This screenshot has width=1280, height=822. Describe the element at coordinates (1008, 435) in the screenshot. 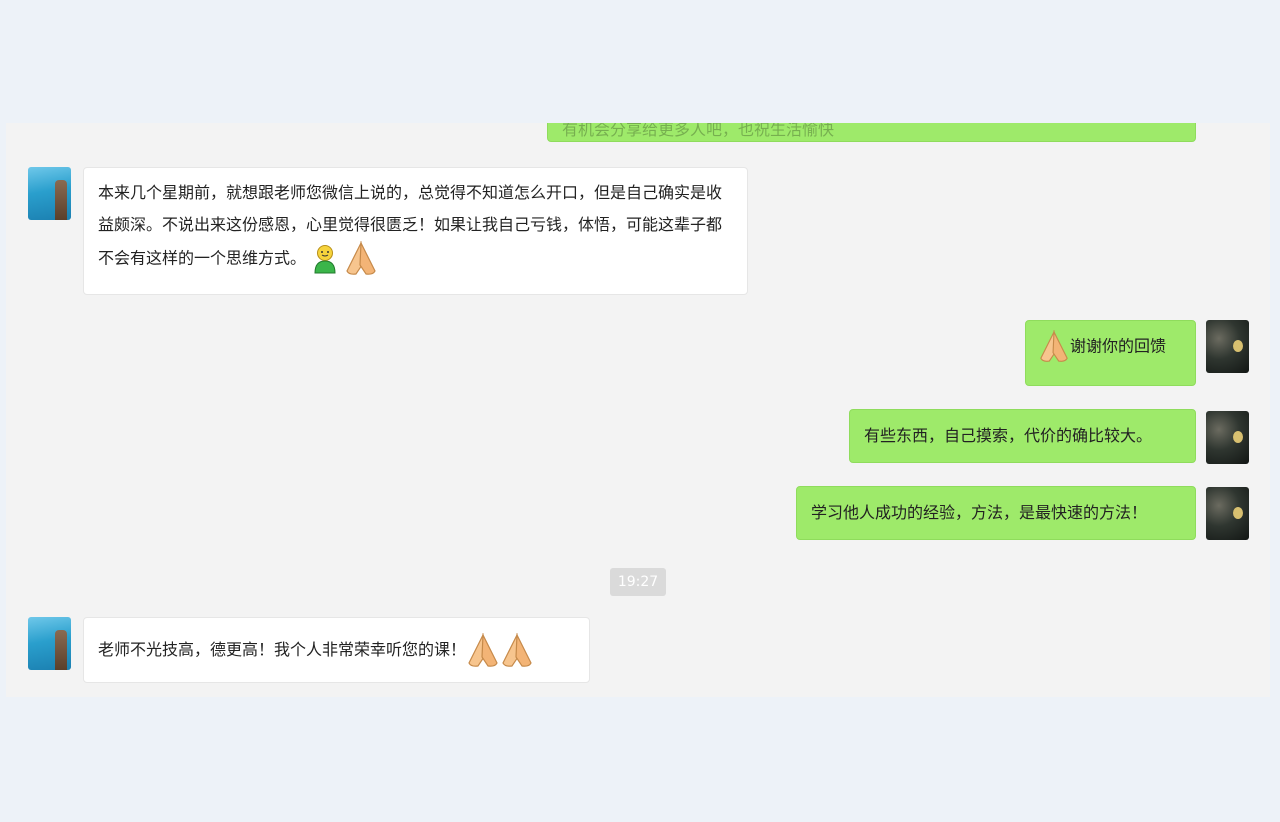

I see `message-text: 有些东西，自己摸索，代价的确比较大。` at that location.